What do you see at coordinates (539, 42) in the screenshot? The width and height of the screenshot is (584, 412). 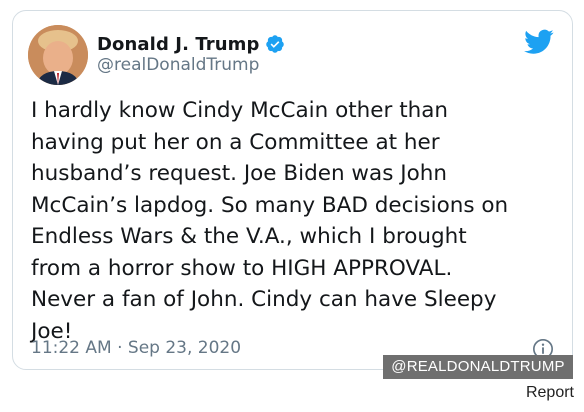 I see `twitter-bird-icon` at bounding box center [539, 42].